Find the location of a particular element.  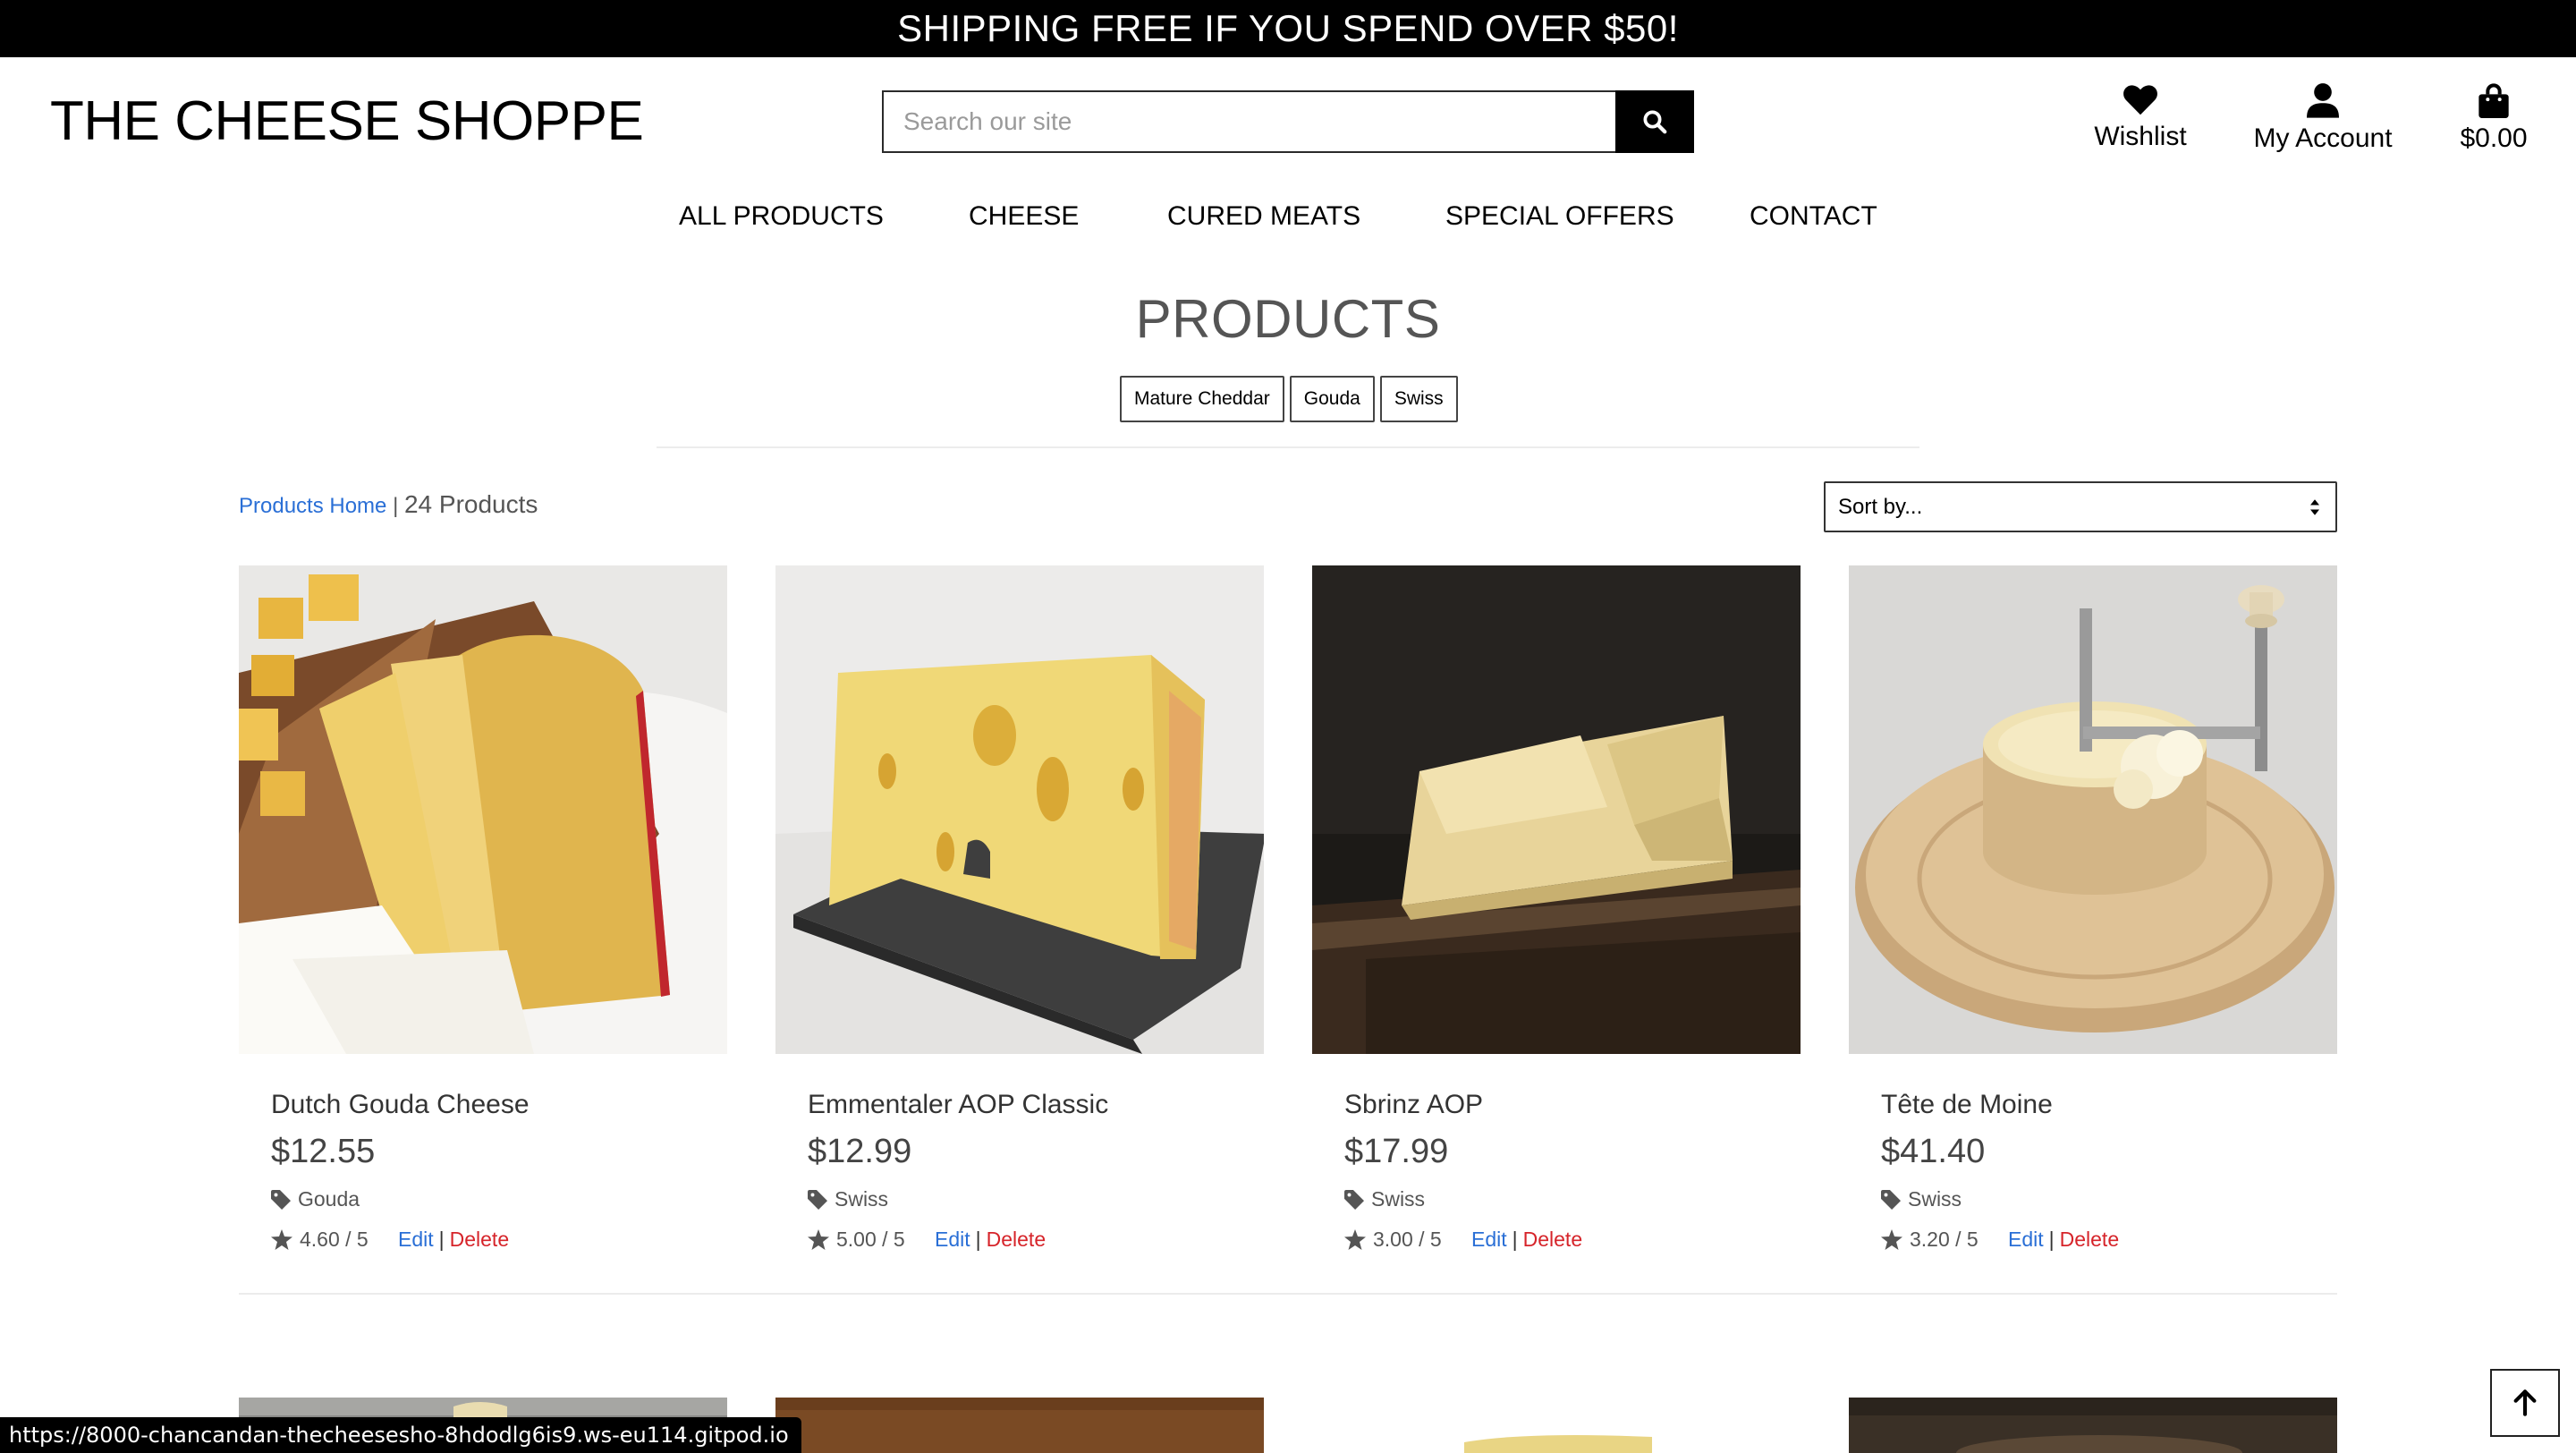

heart-icon is located at coordinates (2140, 100).